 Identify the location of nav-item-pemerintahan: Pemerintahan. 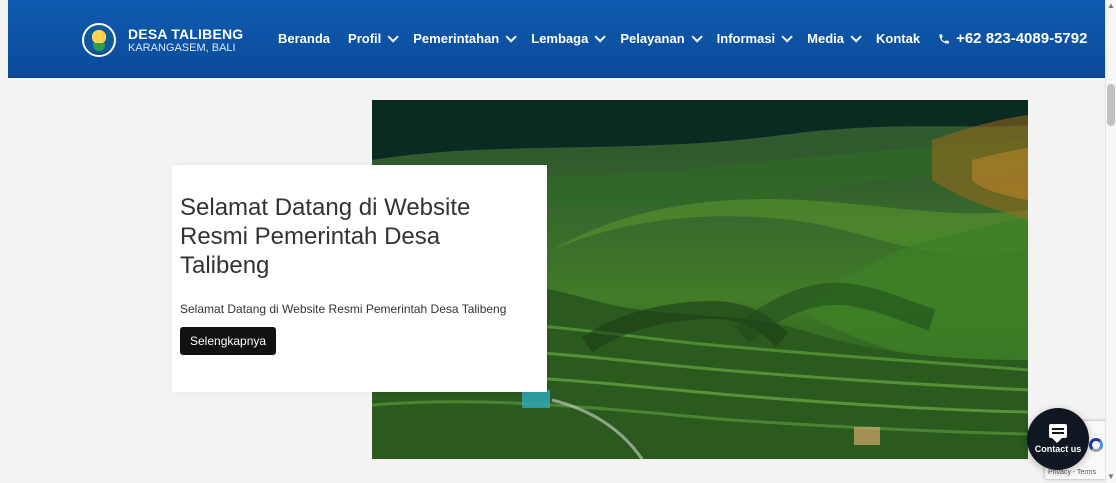
(465, 38).